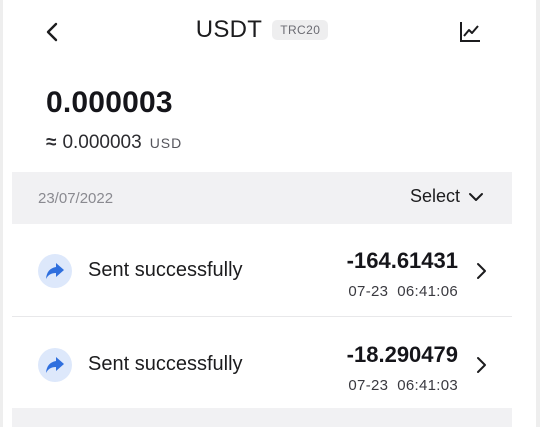 The height and width of the screenshot is (427, 540). What do you see at coordinates (1, 213) in the screenshot?
I see `left-edge` at bounding box center [1, 213].